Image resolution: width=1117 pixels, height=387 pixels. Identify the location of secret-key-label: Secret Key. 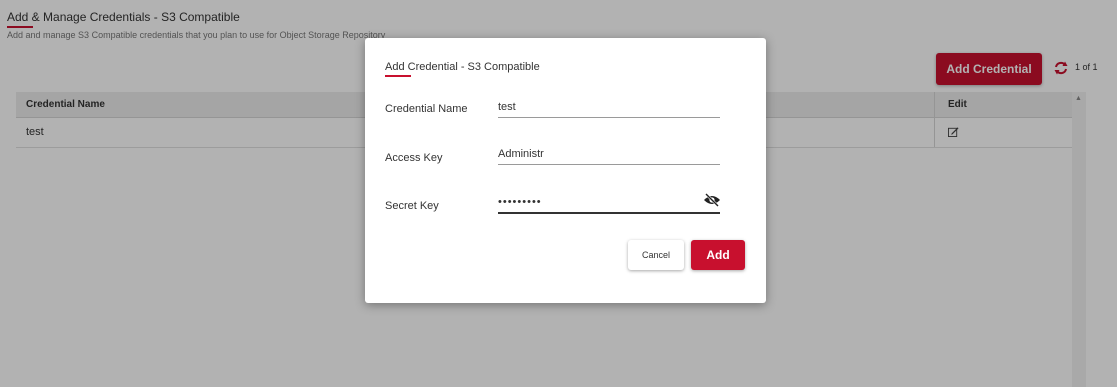
(412, 206).